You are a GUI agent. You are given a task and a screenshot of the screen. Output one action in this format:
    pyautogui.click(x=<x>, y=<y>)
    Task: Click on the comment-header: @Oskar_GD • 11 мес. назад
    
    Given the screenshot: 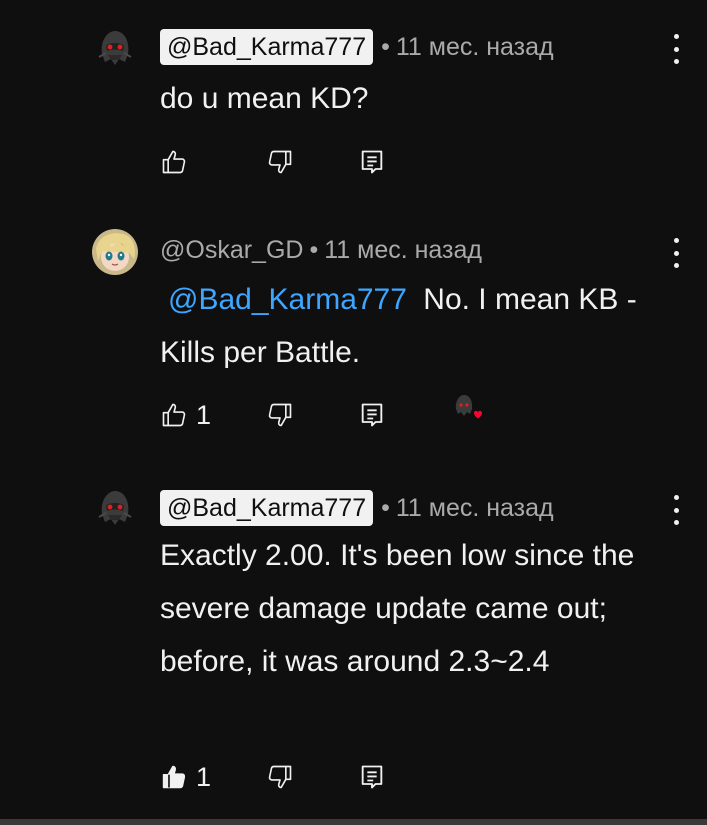 What is the action you would take?
    pyautogui.click(x=321, y=250)
    